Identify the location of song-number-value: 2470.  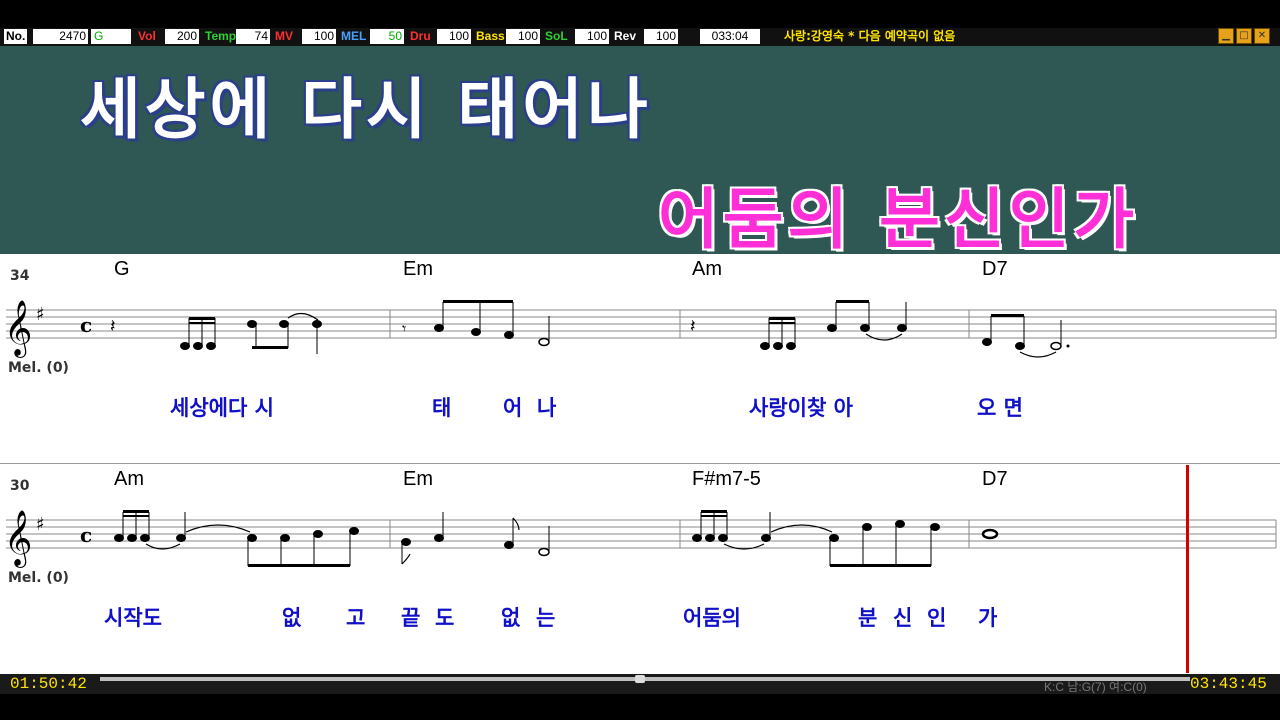
(60, 36).